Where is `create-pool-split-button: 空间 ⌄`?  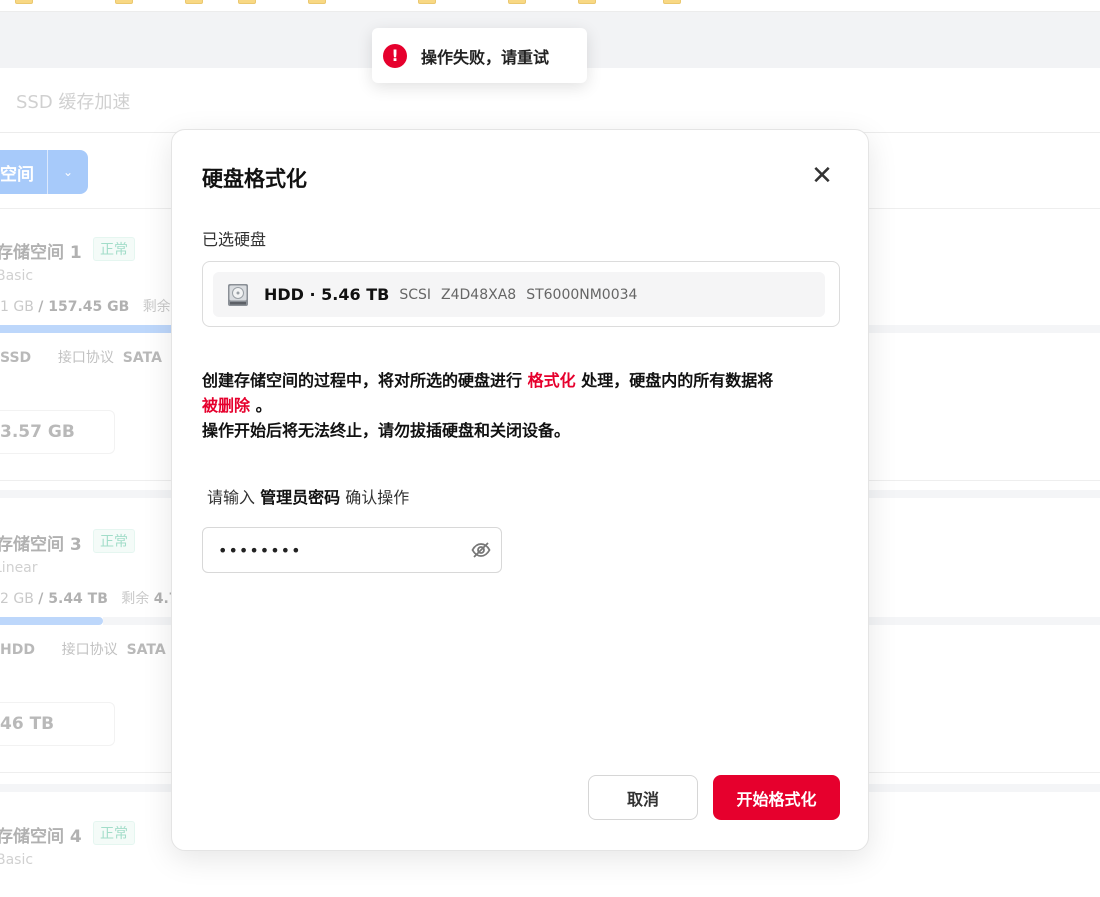 create-pool-split-button: 空间 ⌄ is located at coordinates (44, 172).